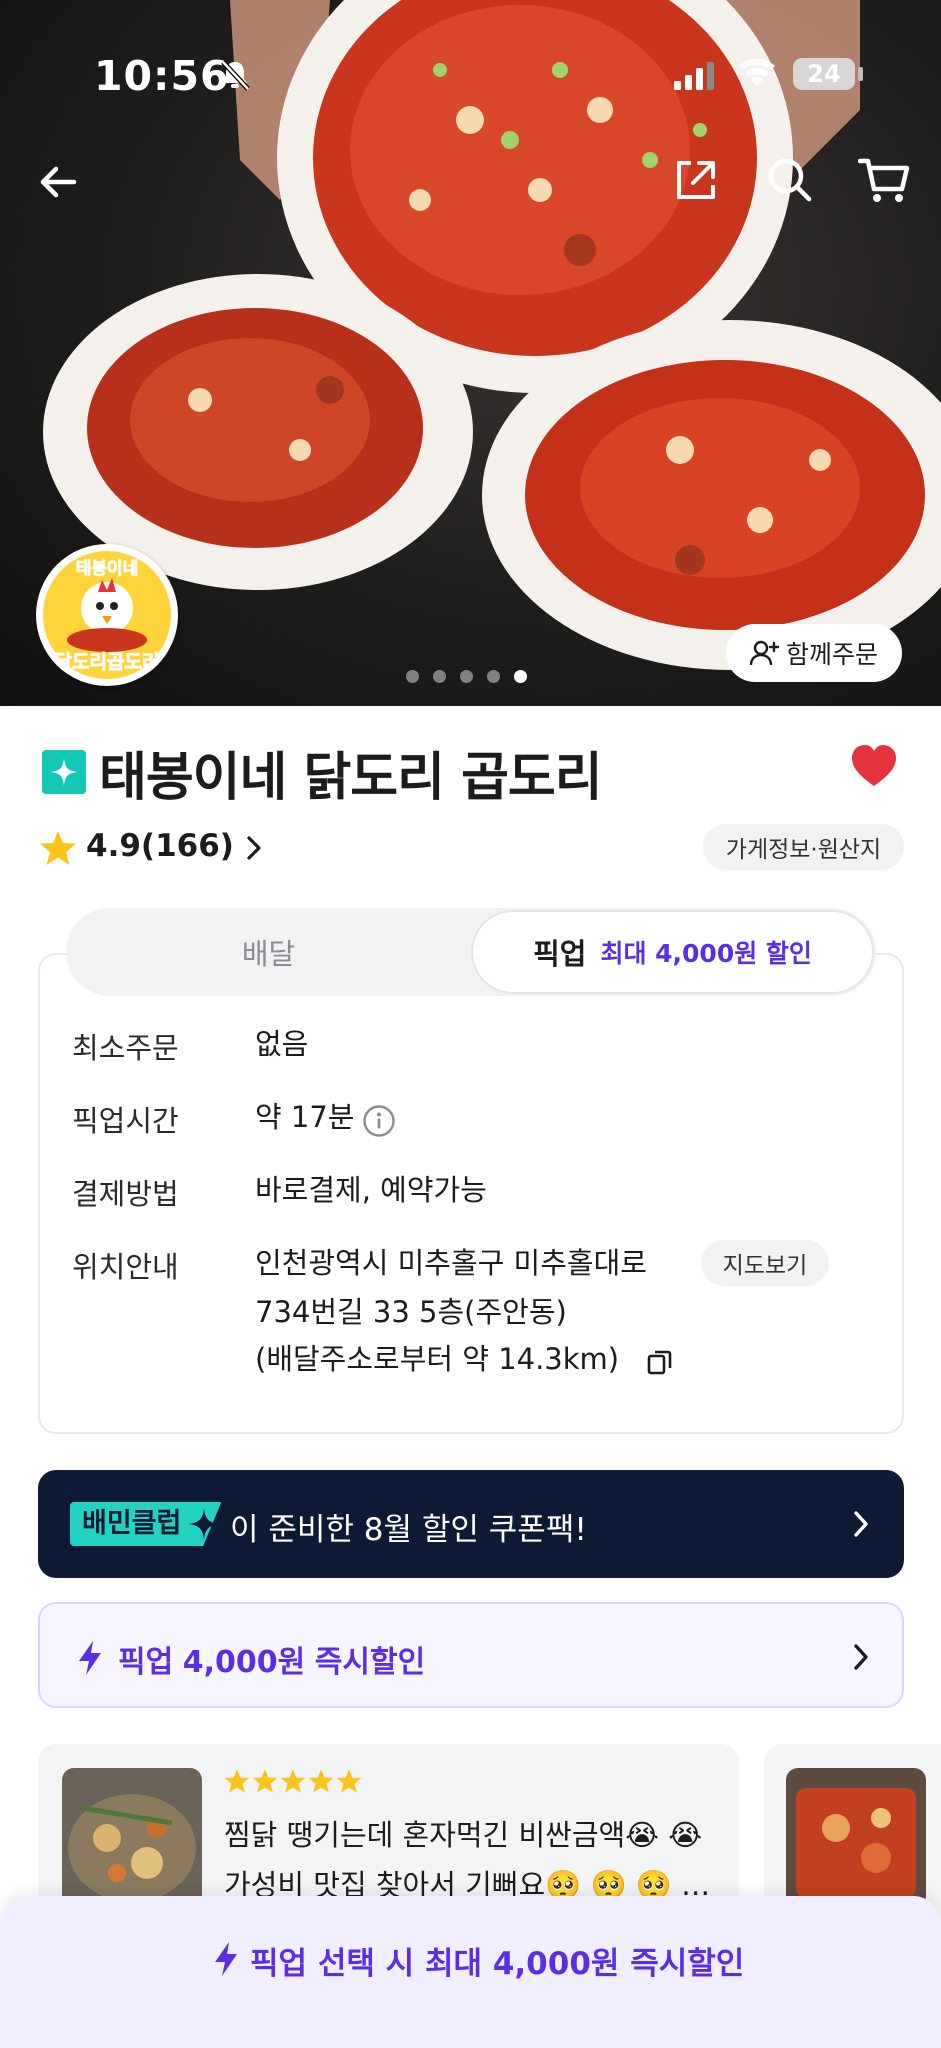 The width and height of the screenshot is (941, 2048). What do you see at coordinates (370, 1662) in the screenshot?
I see `pickup-banner-suffix: 즉시할인` at bounding box center [370, 1662].